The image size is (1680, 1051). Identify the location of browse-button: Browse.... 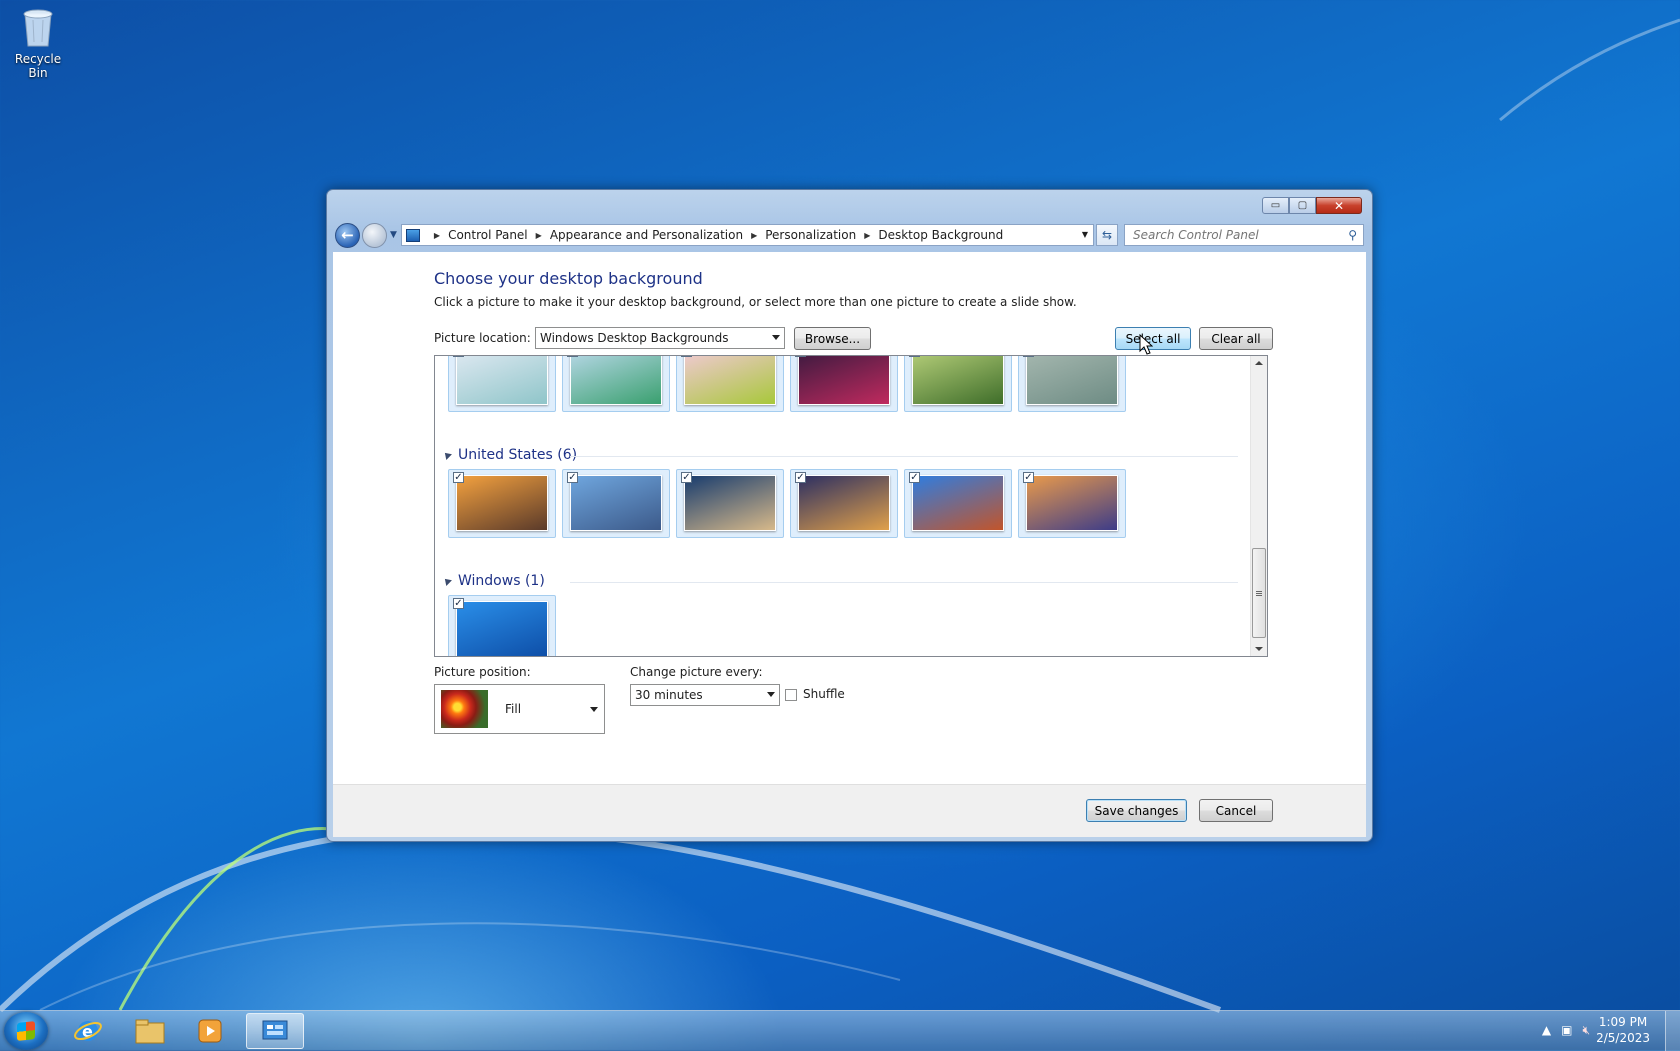
(832, 338).